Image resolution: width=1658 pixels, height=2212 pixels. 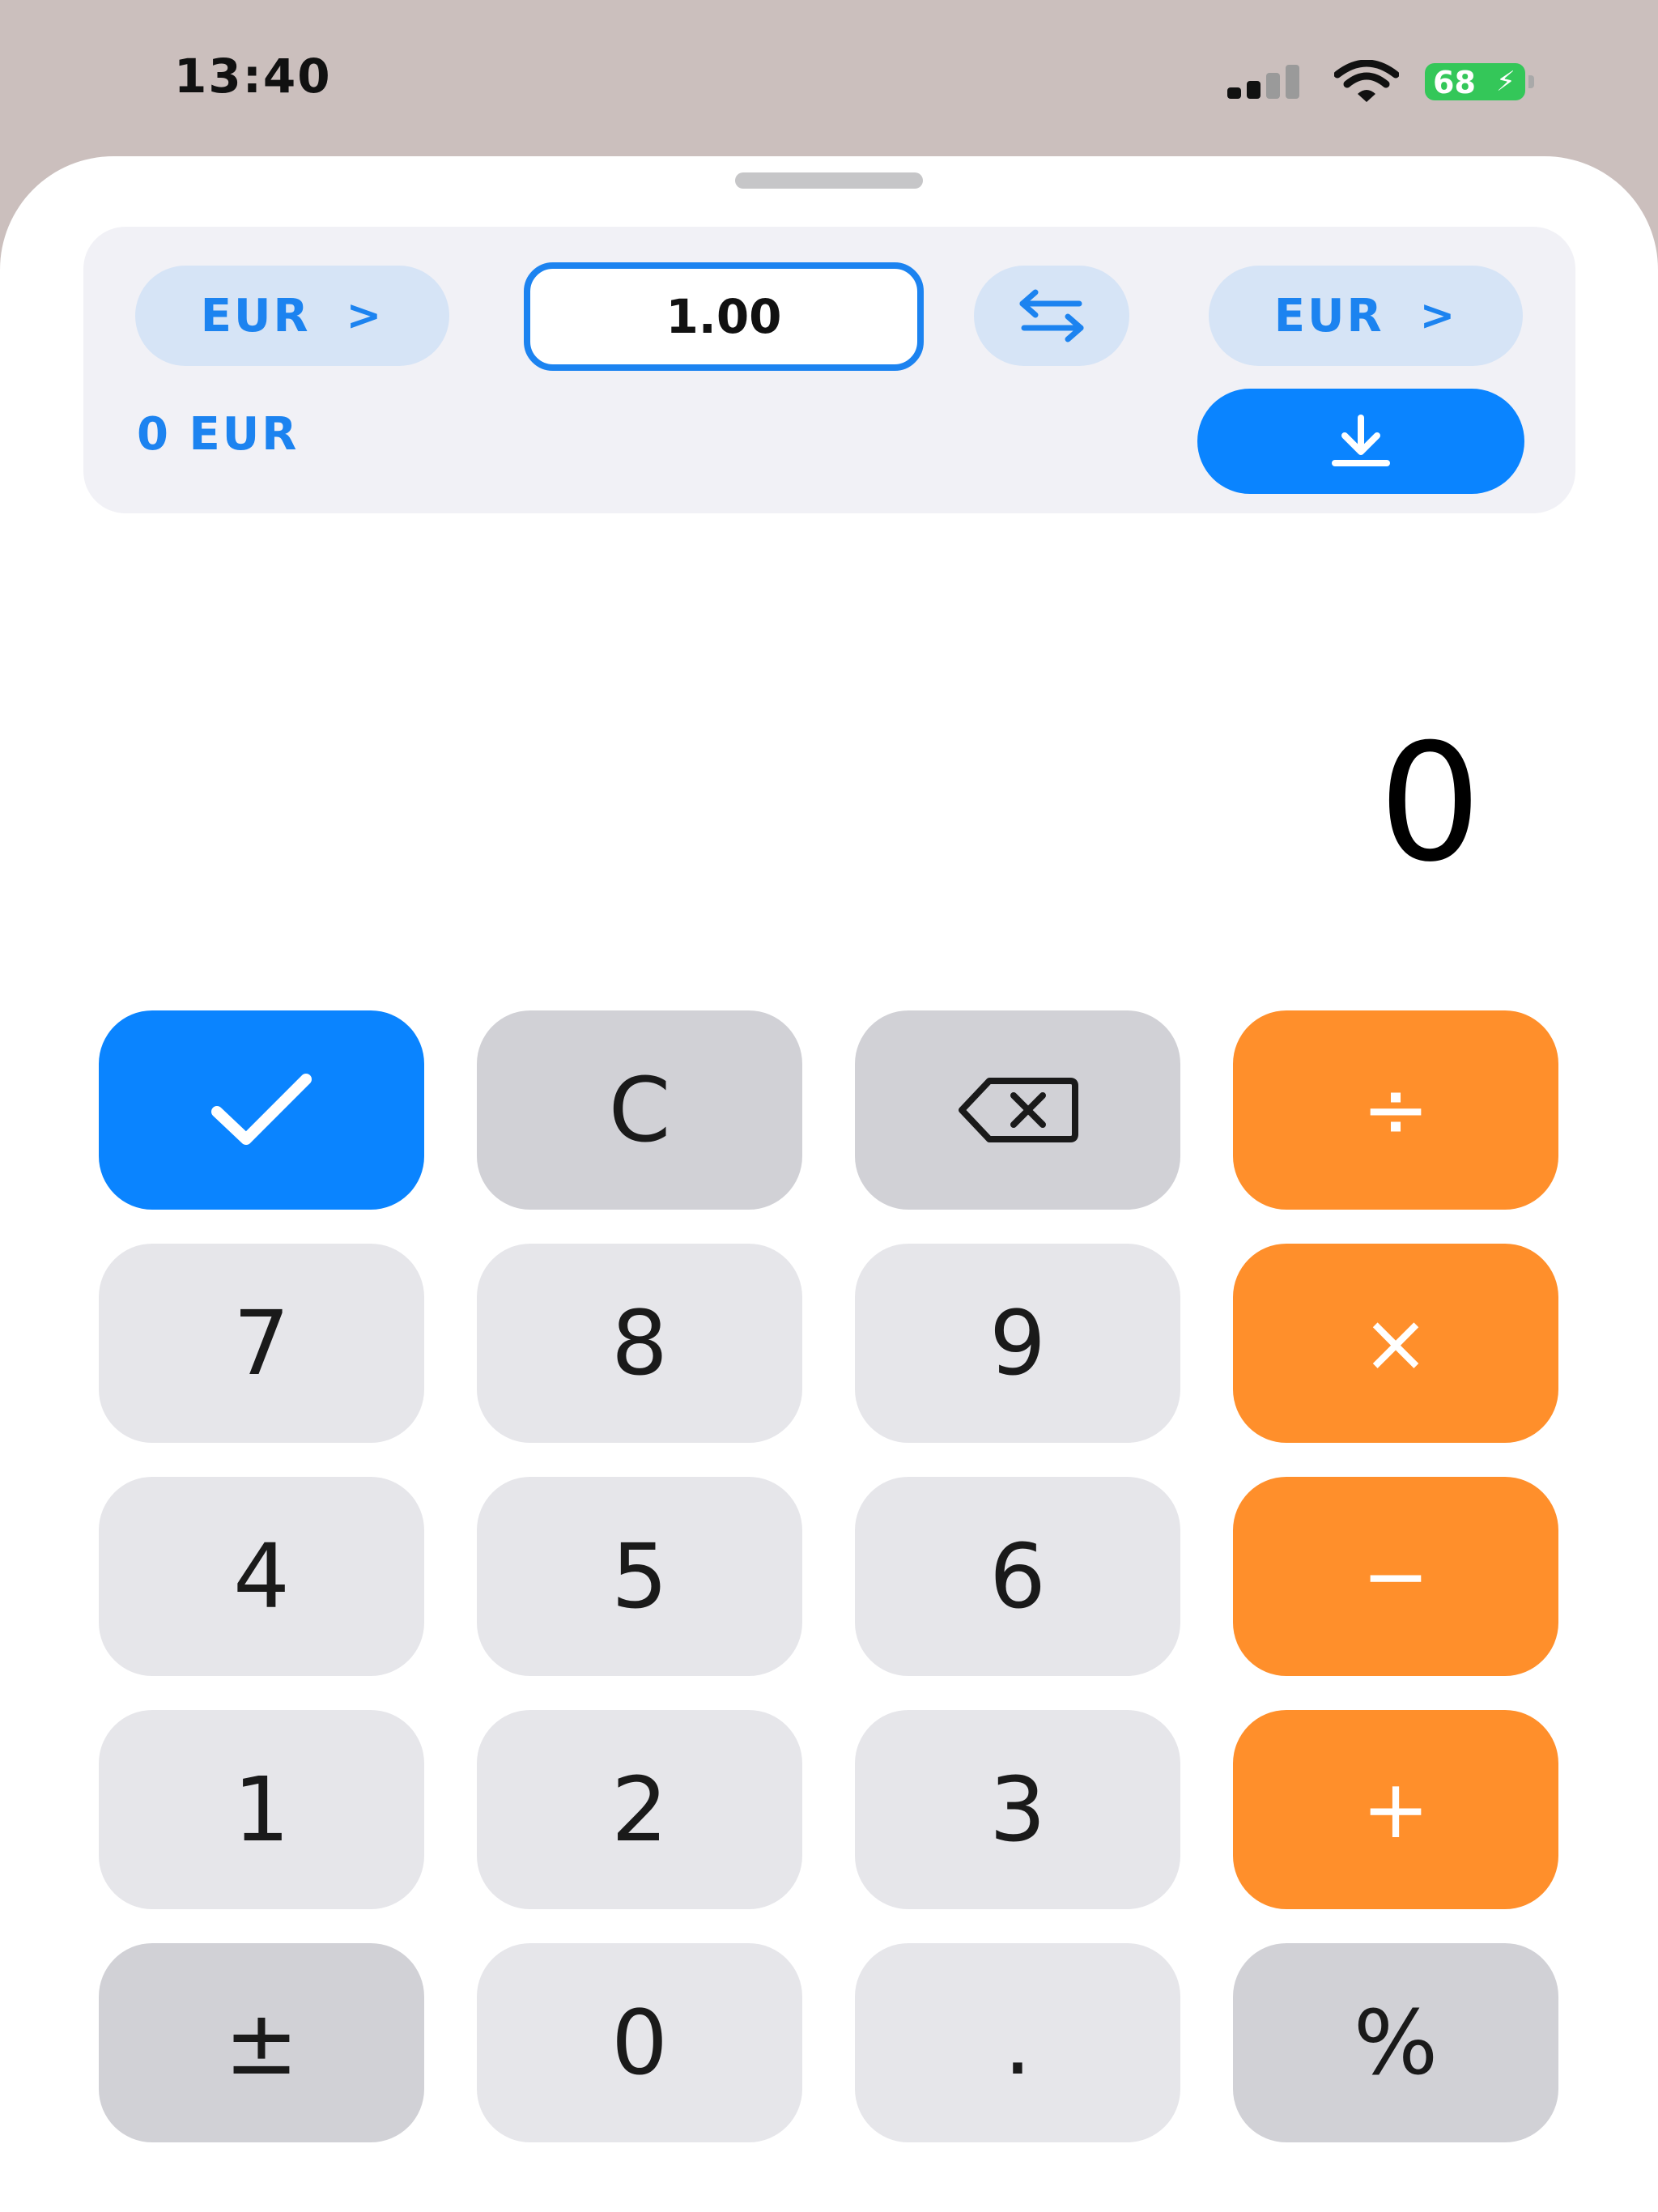 I want to click on backspace-icon, so click(x=1018, y=1110).